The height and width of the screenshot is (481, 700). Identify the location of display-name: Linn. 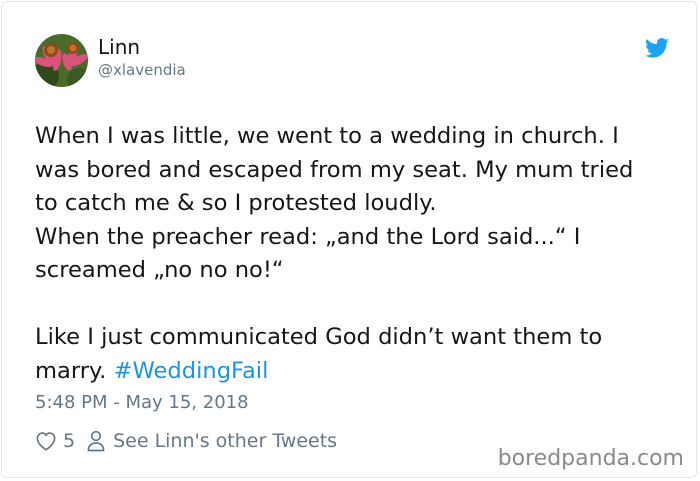
(119, 47).